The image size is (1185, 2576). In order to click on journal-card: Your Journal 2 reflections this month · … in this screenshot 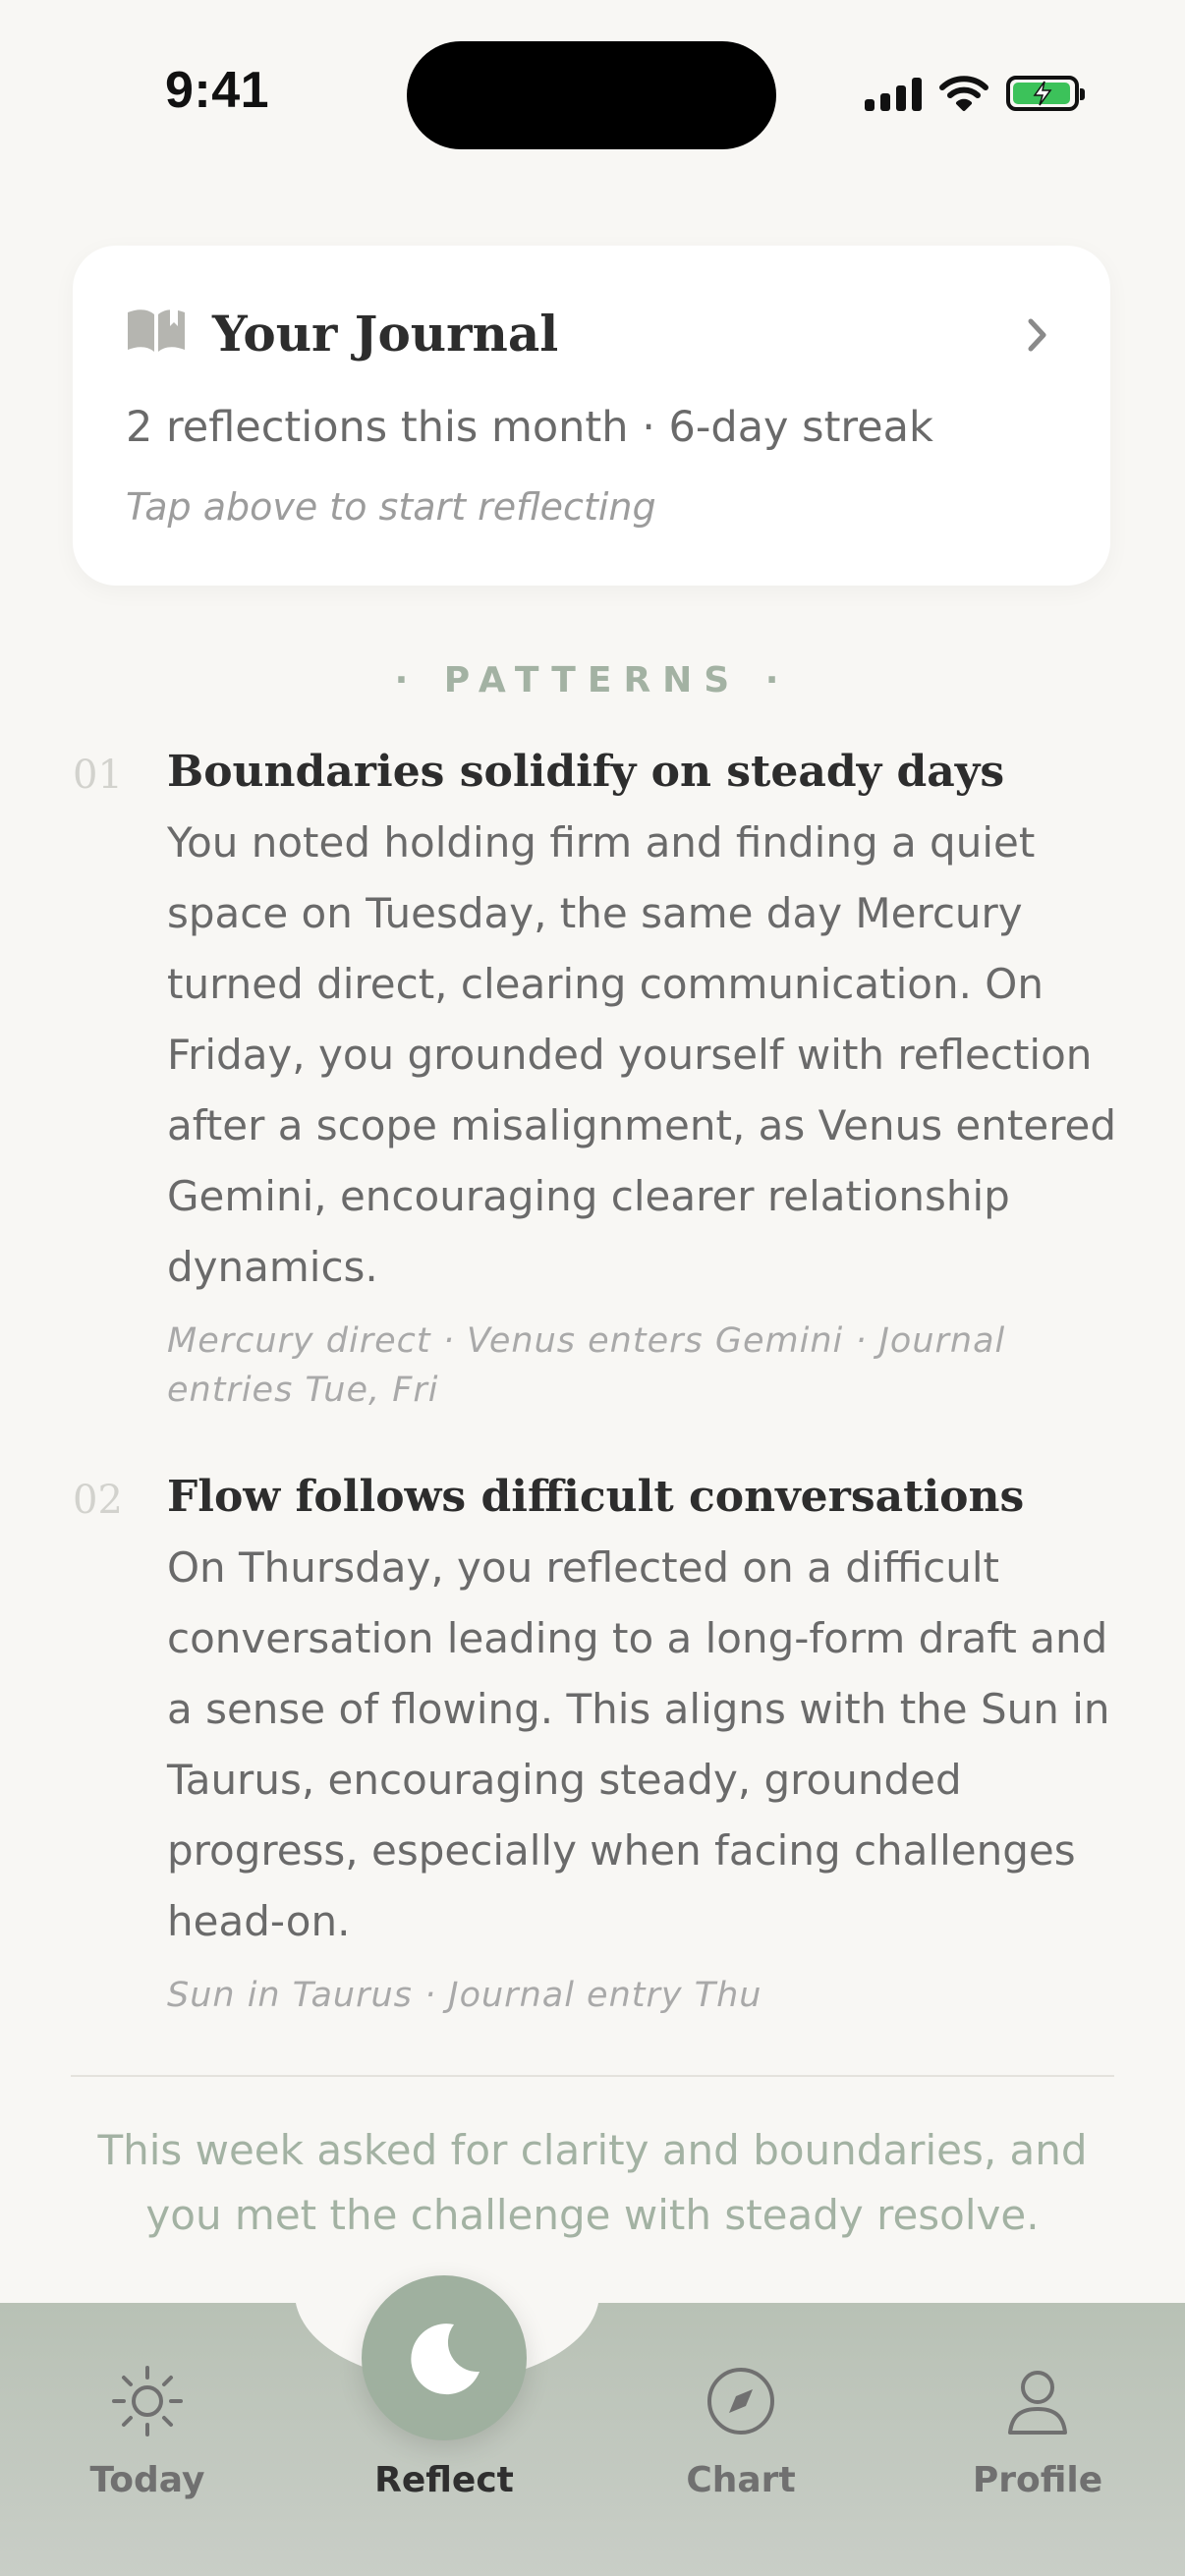, I will do `click(592, 416)`.